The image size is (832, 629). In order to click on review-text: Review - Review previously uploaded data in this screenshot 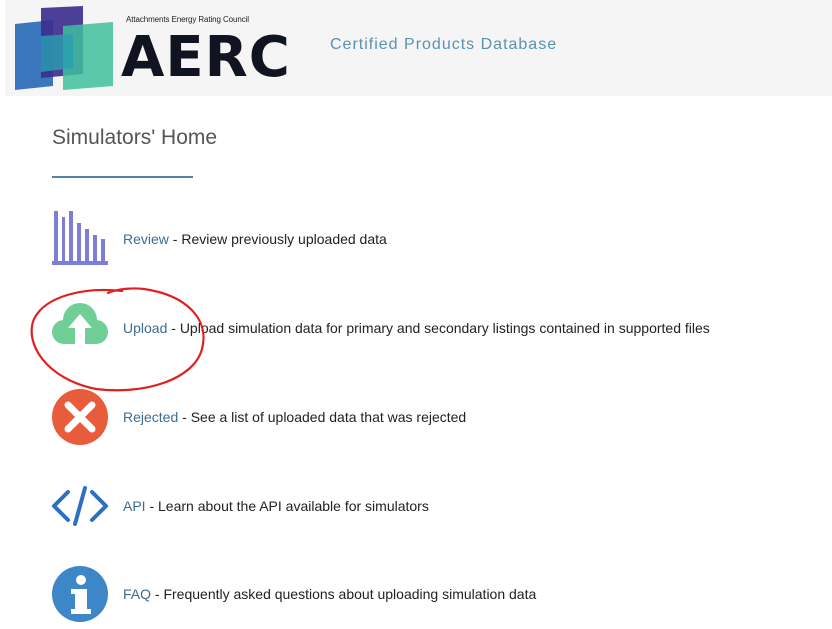, I will do `click(255, 239)`.